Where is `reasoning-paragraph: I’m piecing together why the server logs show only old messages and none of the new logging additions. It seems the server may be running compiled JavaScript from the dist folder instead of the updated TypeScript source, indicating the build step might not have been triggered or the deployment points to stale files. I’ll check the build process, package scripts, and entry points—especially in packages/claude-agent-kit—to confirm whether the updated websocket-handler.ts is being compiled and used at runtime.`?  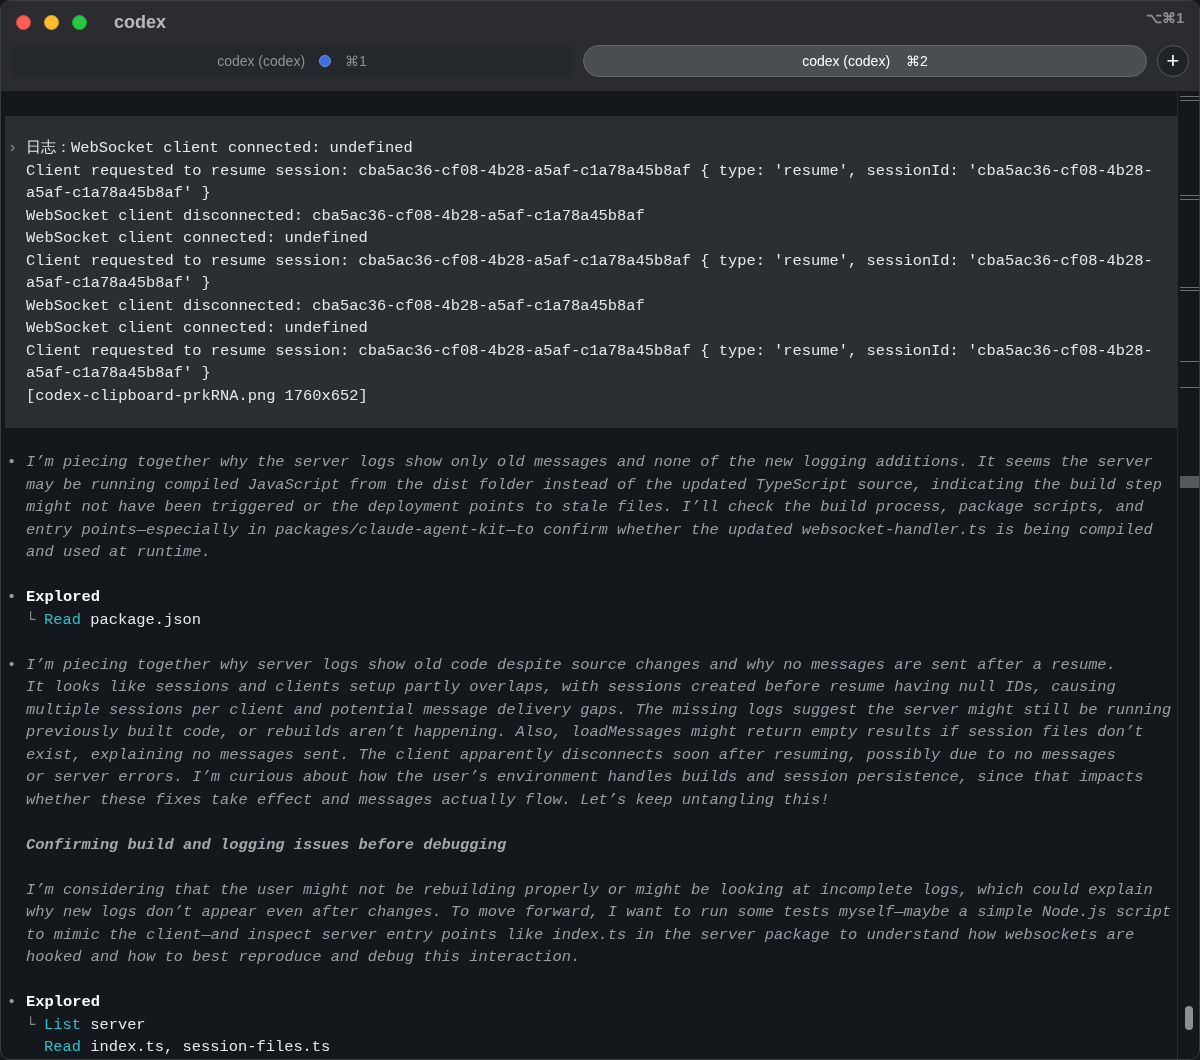 reasoning-paragraph: I’m piecing together why the server logs show only old messages and none of the new logging additions. It seems the server may be running compiled JavaScript from the dist folder instead of the updated TypeScript source, indicating the build step might not have been triggered or the deployment points to stale files. I’ll check the build process, package scripts, and entry points—especially in packages/claude-agent-kit—to confirm whether the updated websocket-handler.ts is being compiled and used at runtime. is located at coordinates (594, 507).